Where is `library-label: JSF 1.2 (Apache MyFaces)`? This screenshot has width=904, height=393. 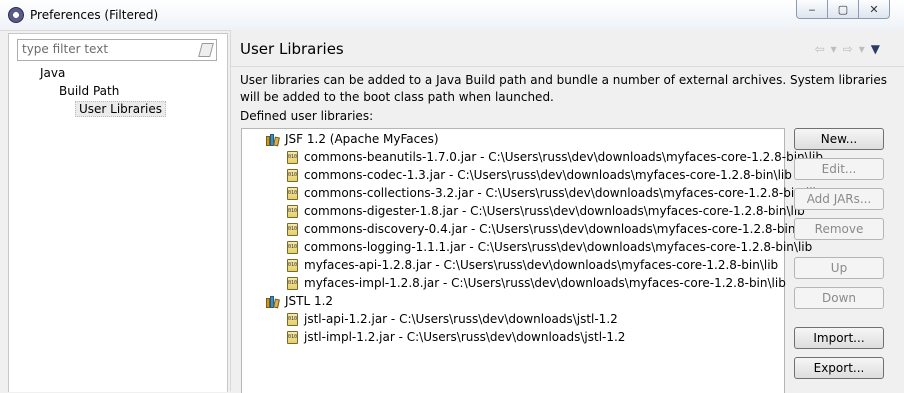
library-label: JSF 1.2 (Apache MyFaces) is located at coordinates (362, 139).